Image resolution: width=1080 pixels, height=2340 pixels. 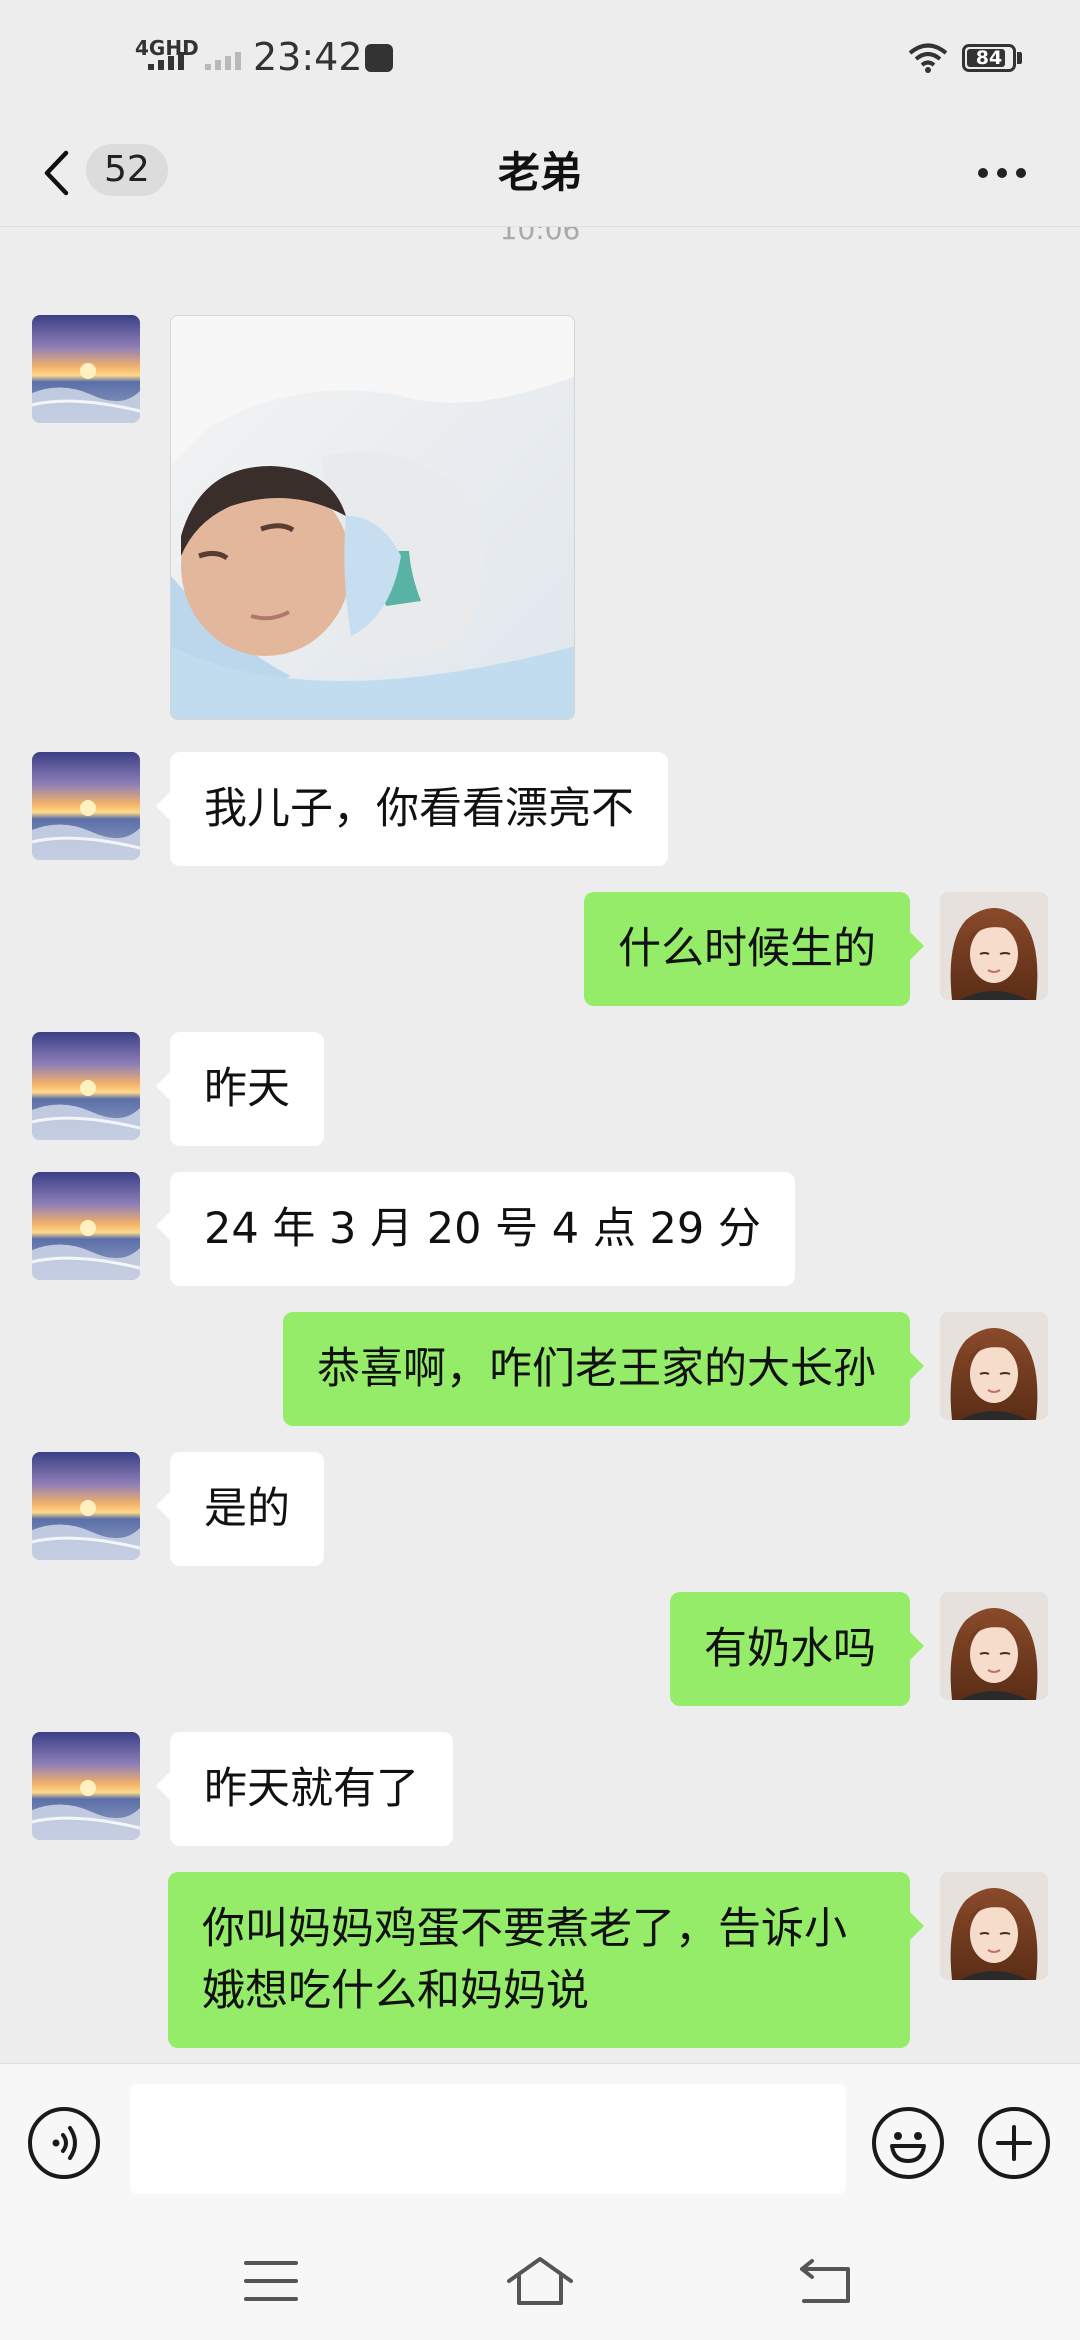 I want to click on chat-header: 52 老弟, so click(x=540, y=173).